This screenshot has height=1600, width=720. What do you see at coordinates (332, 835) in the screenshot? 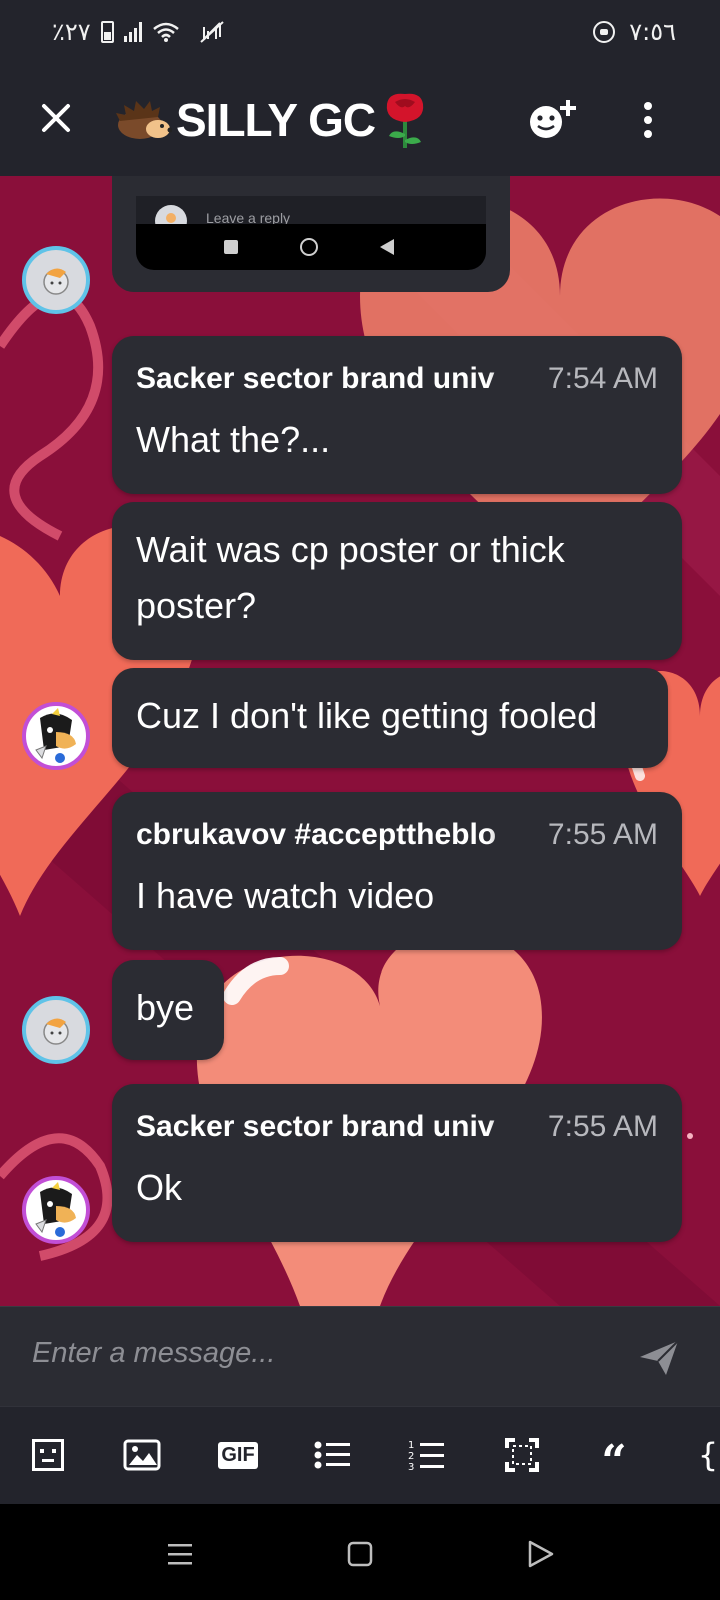
I see `message-author: cbrukavov #accepttheblo` at bounding box center [332, 835].